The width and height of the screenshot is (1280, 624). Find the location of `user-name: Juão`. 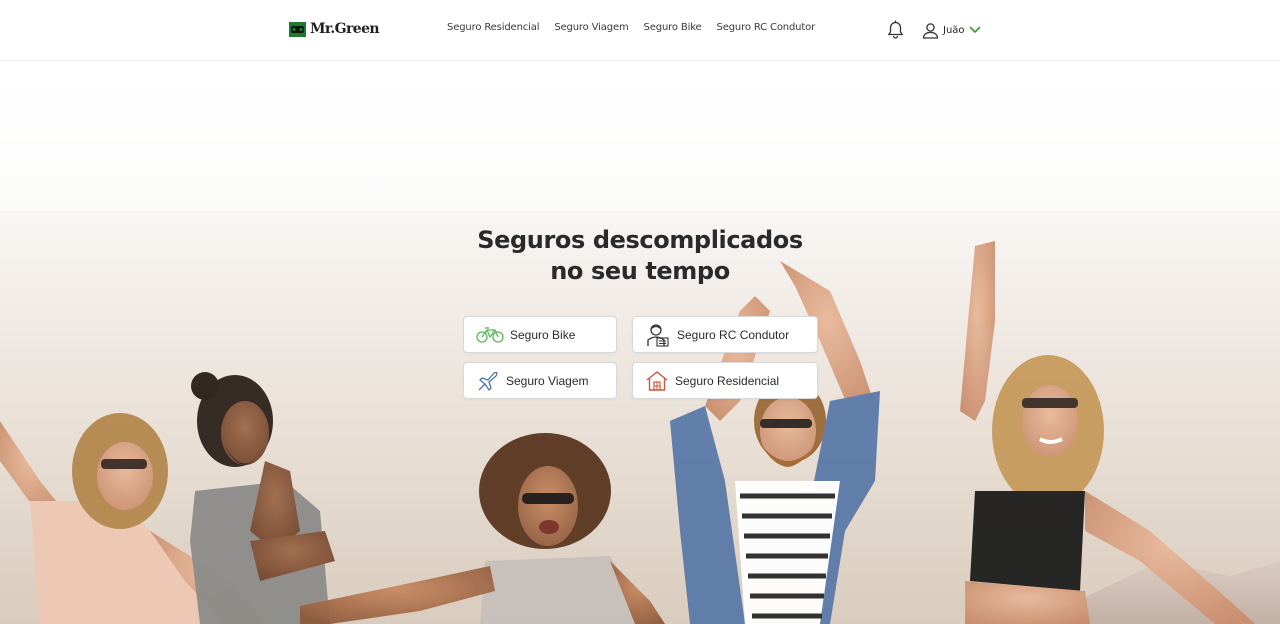

user-name: Juão is located at coordinates (954, 30).